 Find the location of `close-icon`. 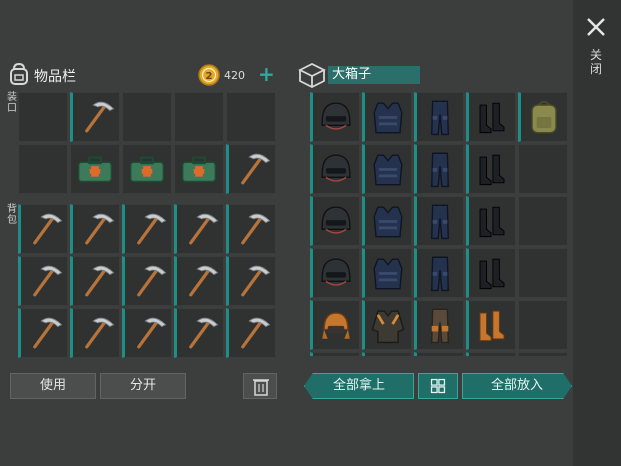

close-icon is located at coordinates (596, 27).